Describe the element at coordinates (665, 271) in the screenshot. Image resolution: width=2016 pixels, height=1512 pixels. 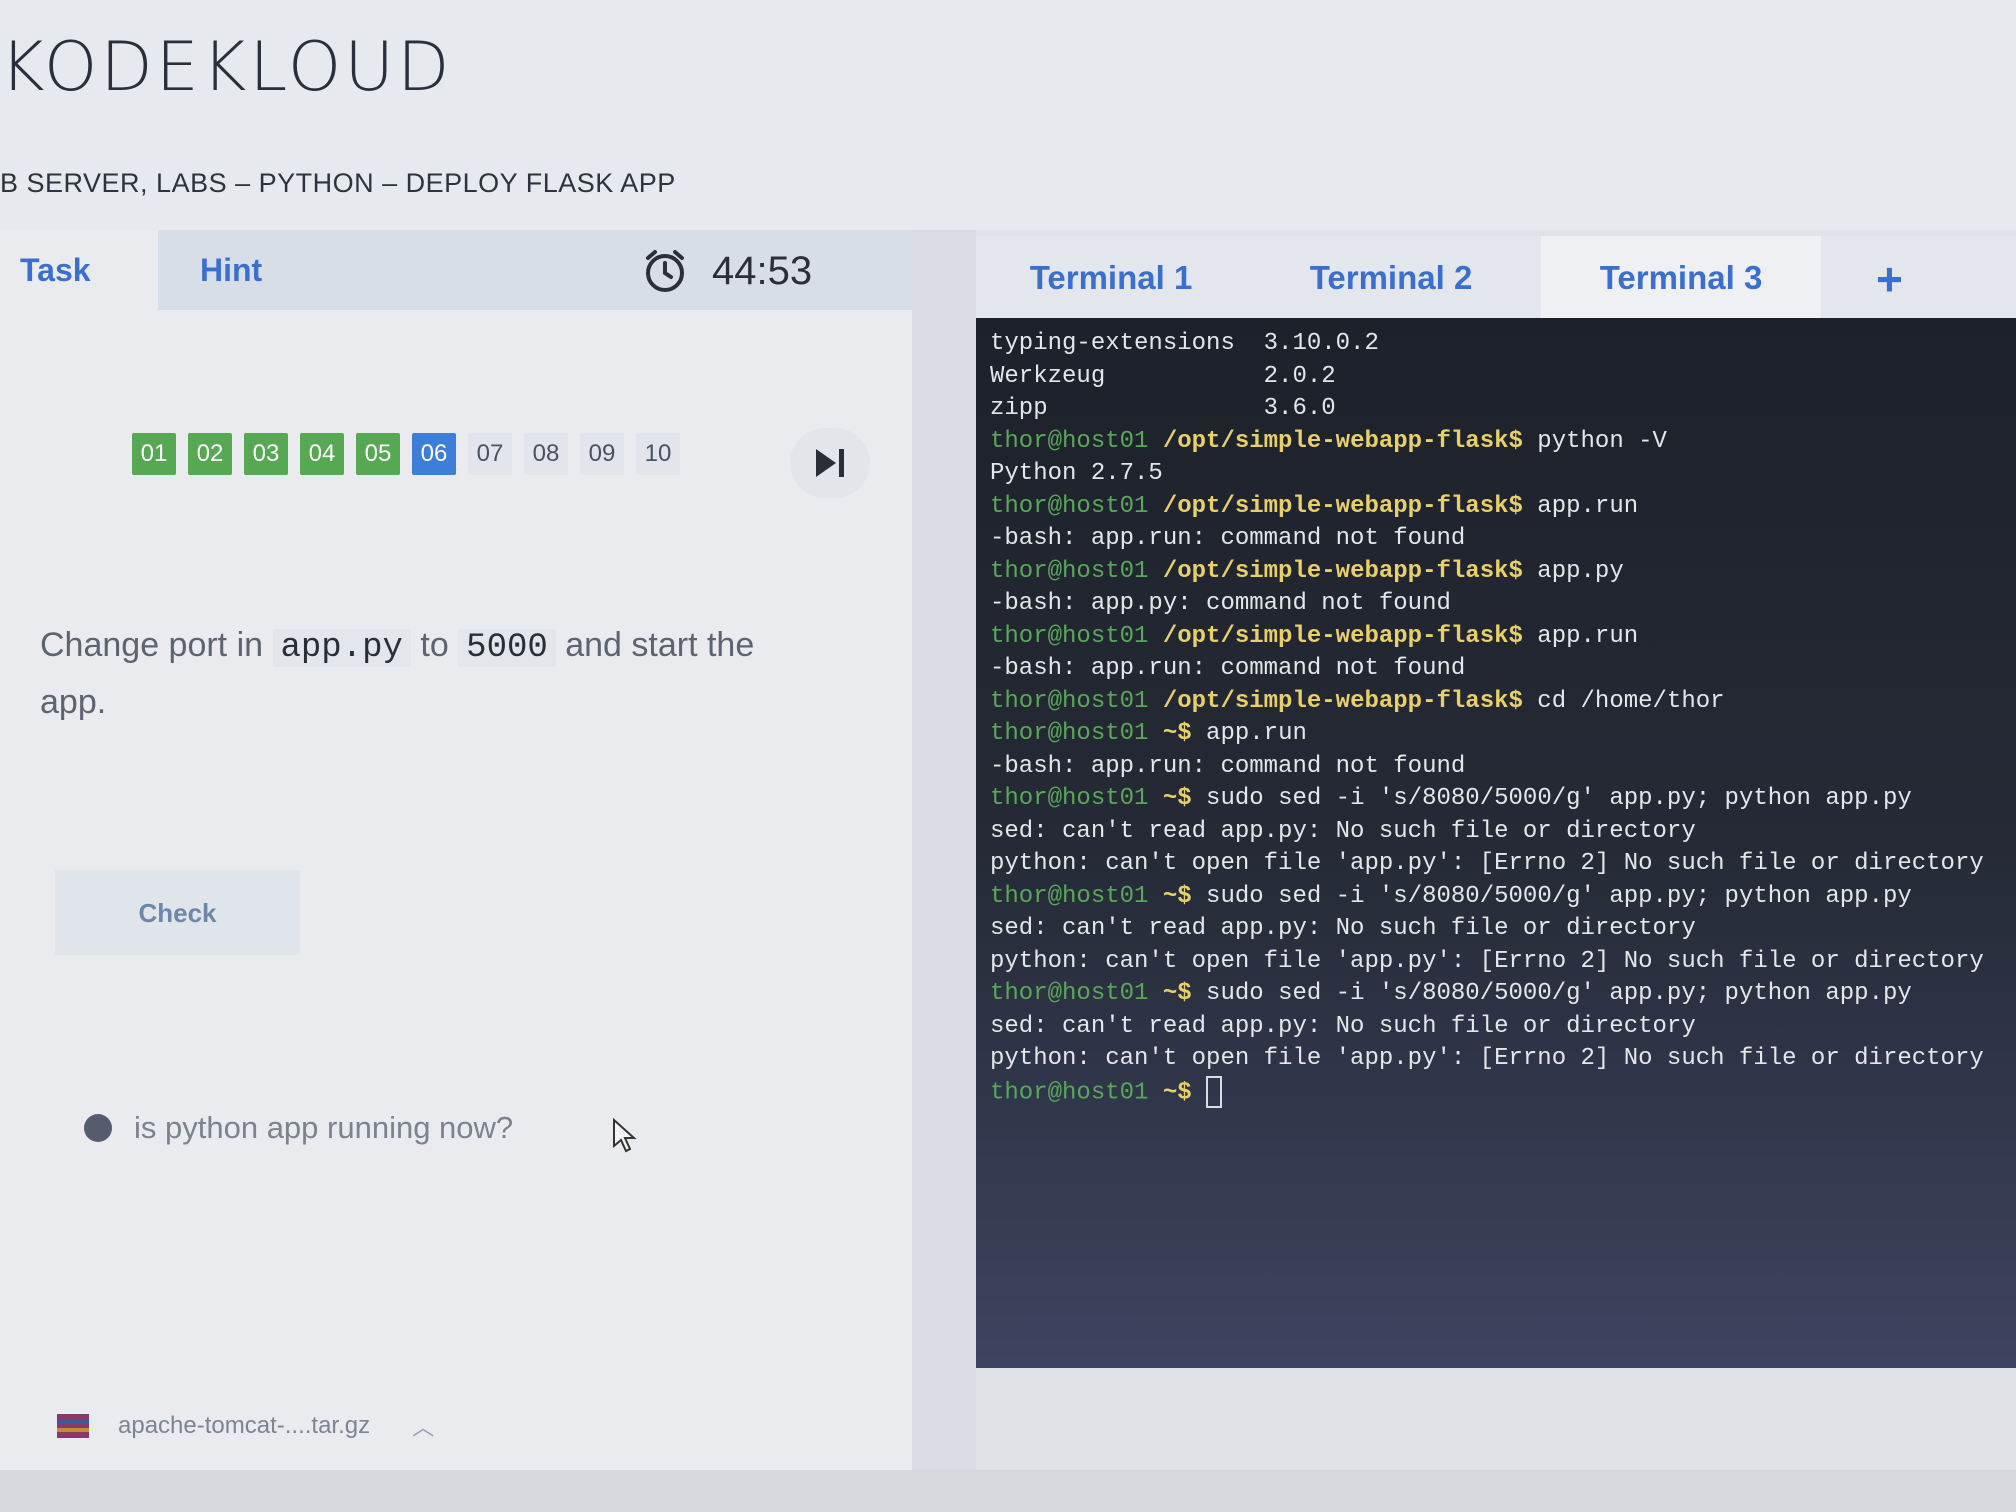
I see `alarm-clock-icon` at that location.